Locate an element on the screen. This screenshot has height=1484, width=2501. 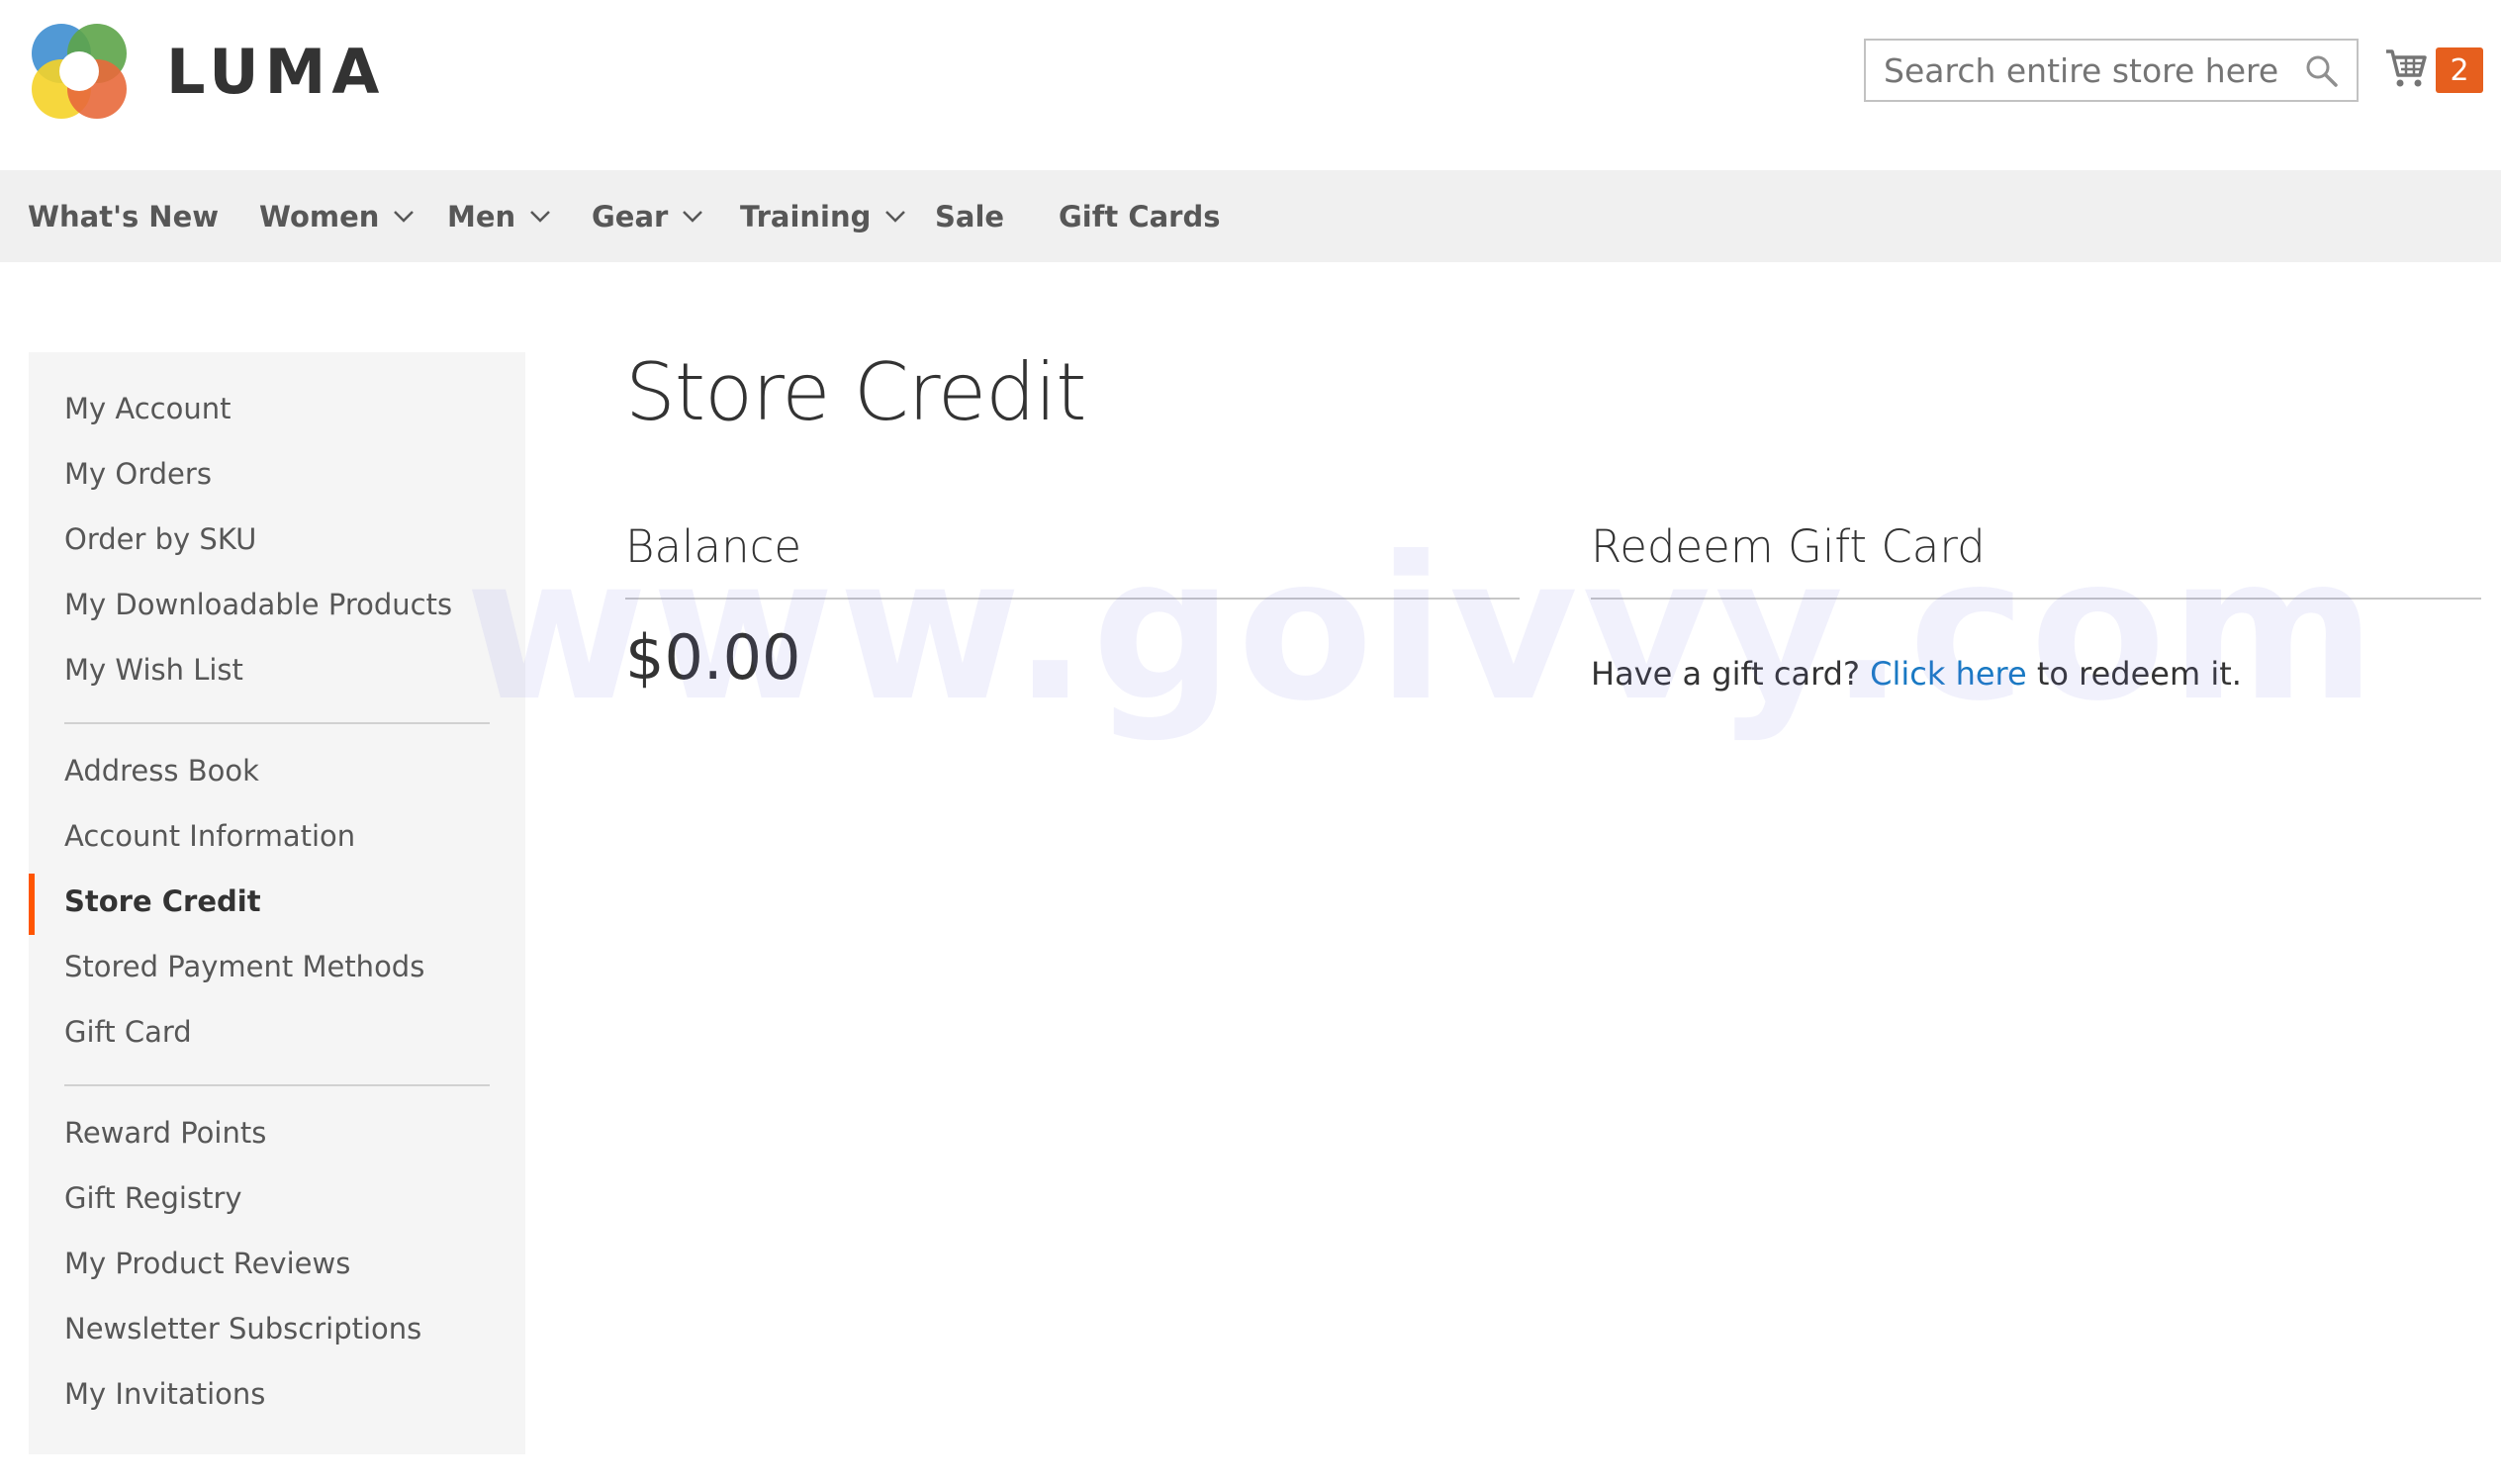
shopping-cart-icon is located at coordinates (2407, 68).